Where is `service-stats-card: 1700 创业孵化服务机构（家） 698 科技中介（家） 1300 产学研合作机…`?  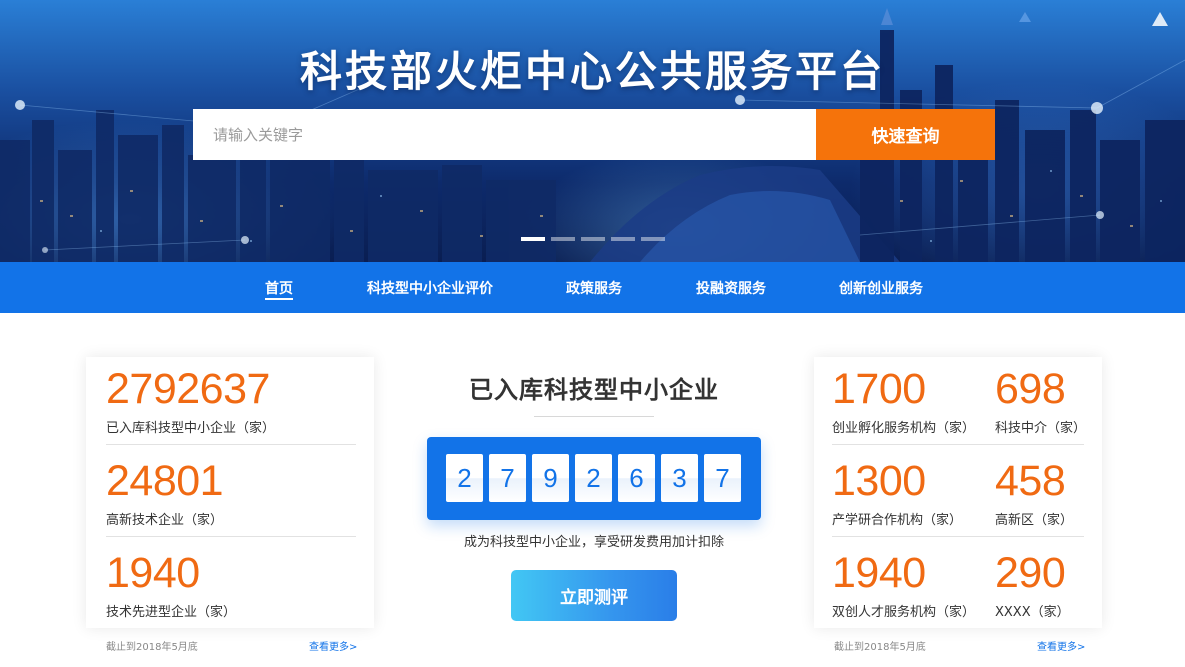 service-stats-card: 1700 创业孵化服务机构（家） 698 科技中介（家） 1300 产学研合作机… is located at coordinates (958, 492).